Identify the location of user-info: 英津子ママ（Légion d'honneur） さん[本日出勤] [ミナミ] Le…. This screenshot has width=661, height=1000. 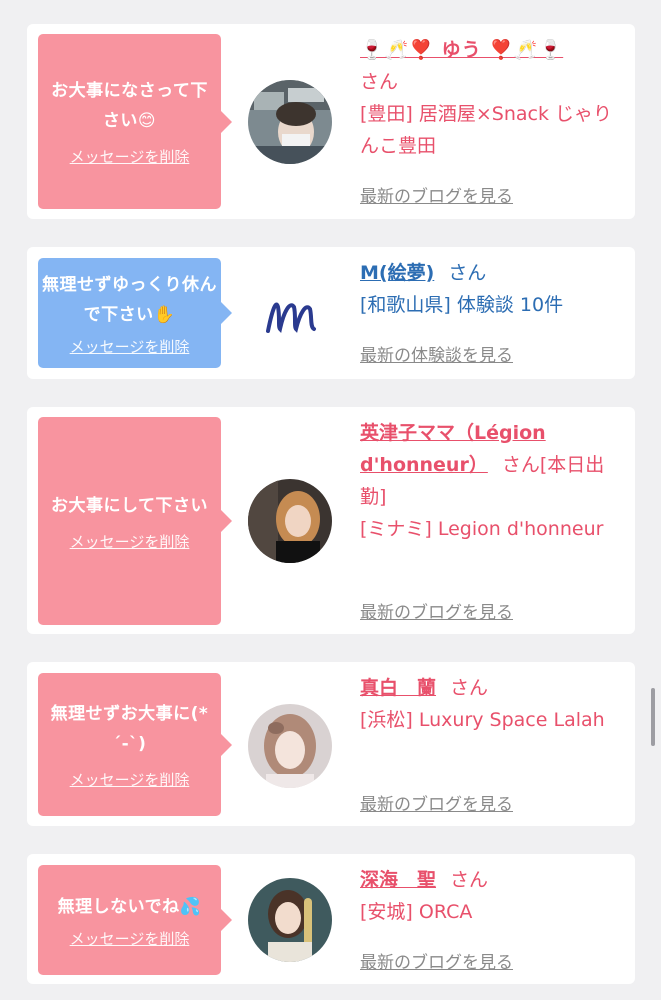
(491, 481).